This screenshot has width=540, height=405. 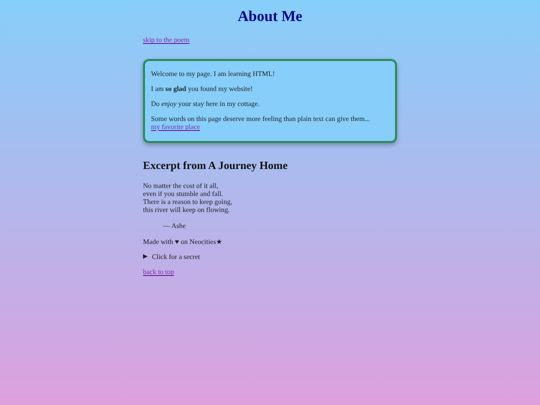 I want to click on page-title: About Me, so click(x=270, y=17).